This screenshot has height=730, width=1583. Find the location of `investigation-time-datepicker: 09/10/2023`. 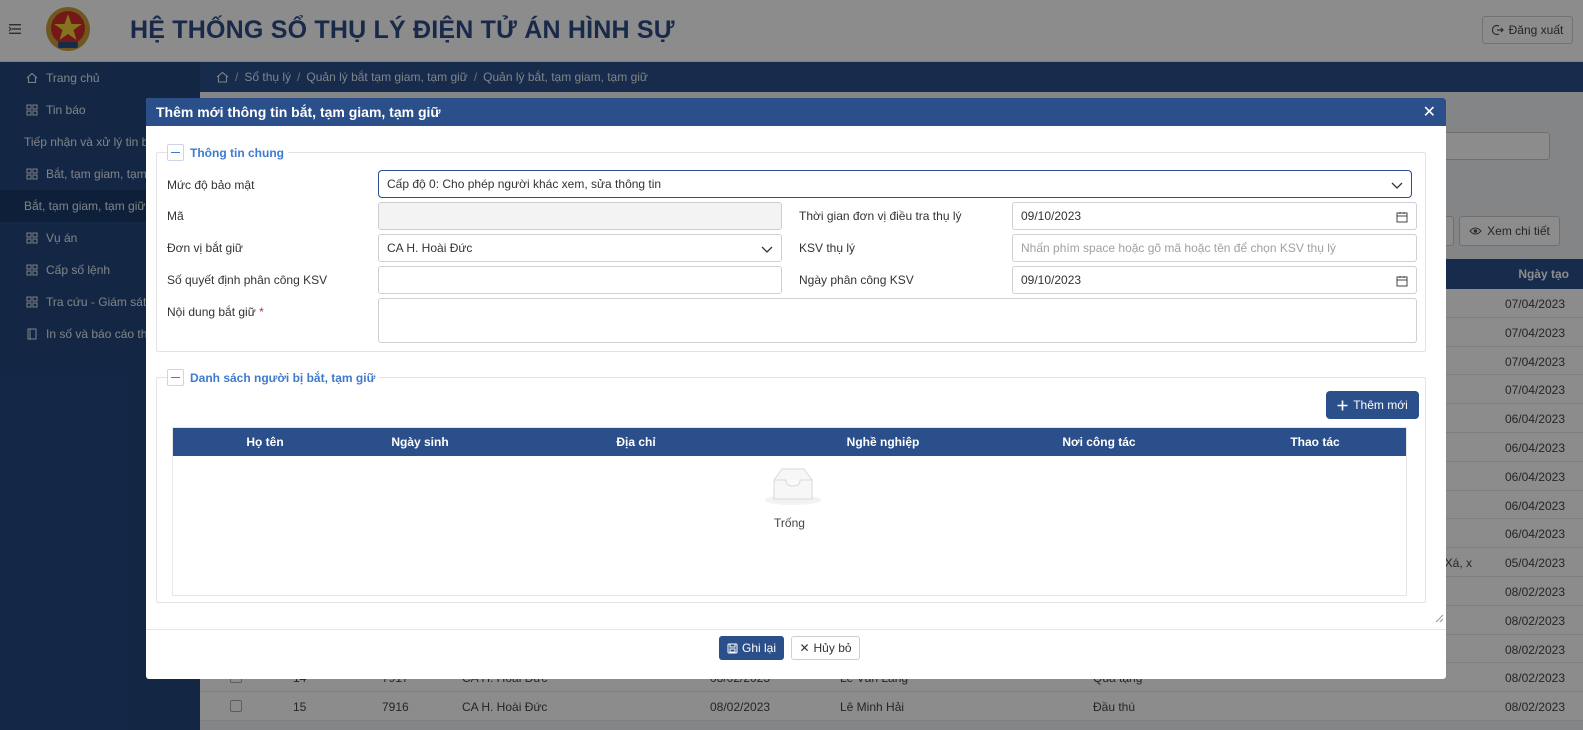

investigation-time-datepicker: 09/10/2023 is located at coordinates (1214, 216).